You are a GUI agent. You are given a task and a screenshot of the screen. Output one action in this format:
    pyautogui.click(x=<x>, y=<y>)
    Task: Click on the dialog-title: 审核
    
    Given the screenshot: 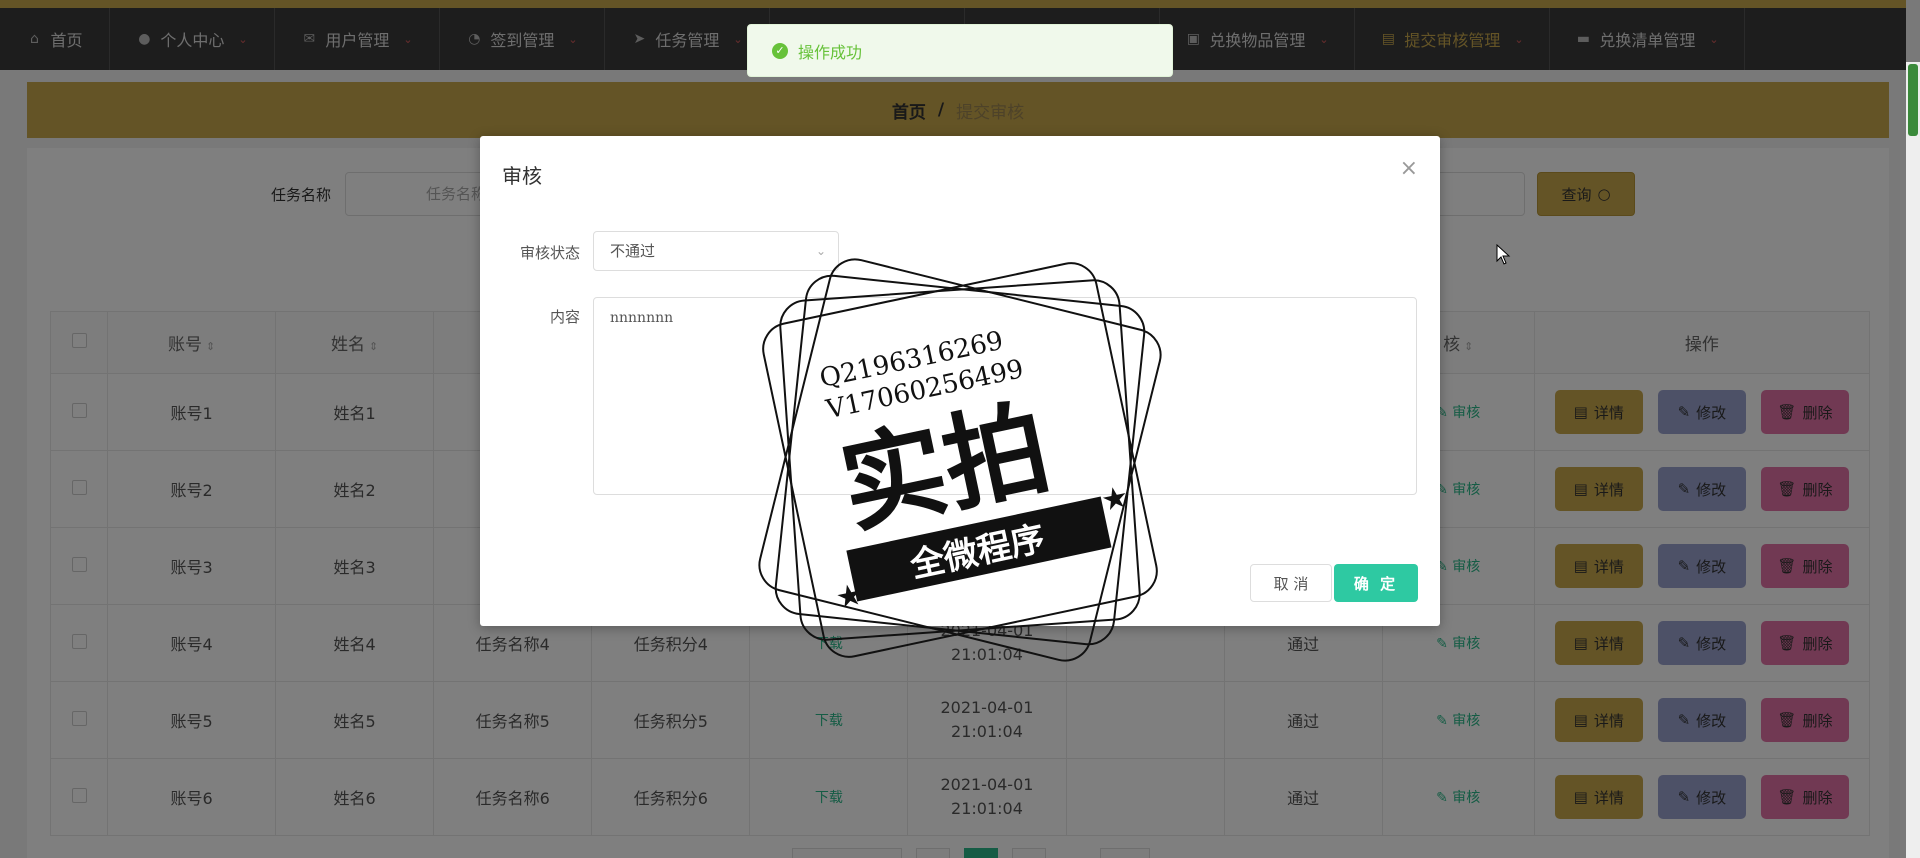 What is the action you would take?
    pyautogui.click(x=522, y=176)
    